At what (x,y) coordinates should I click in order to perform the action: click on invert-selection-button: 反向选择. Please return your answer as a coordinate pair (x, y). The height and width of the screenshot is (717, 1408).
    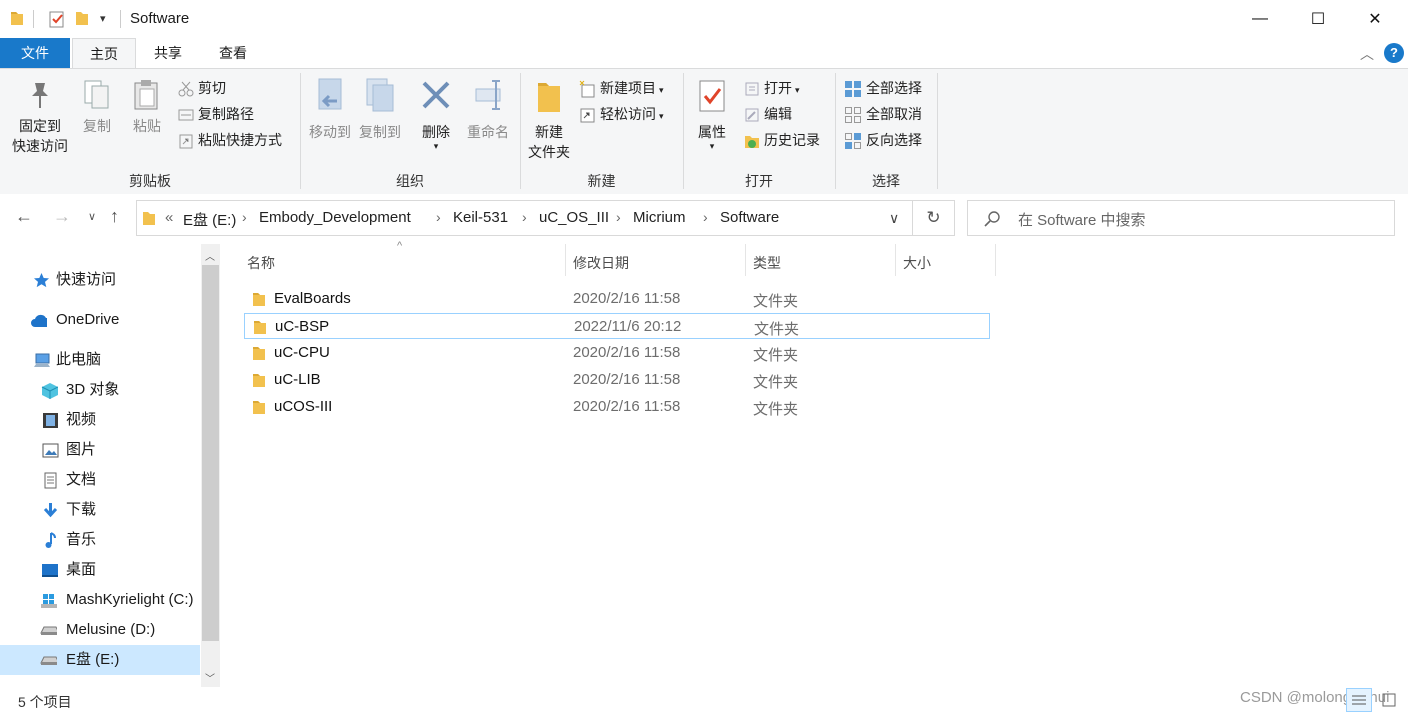
    Looking at the image, I should click on (883, 140).